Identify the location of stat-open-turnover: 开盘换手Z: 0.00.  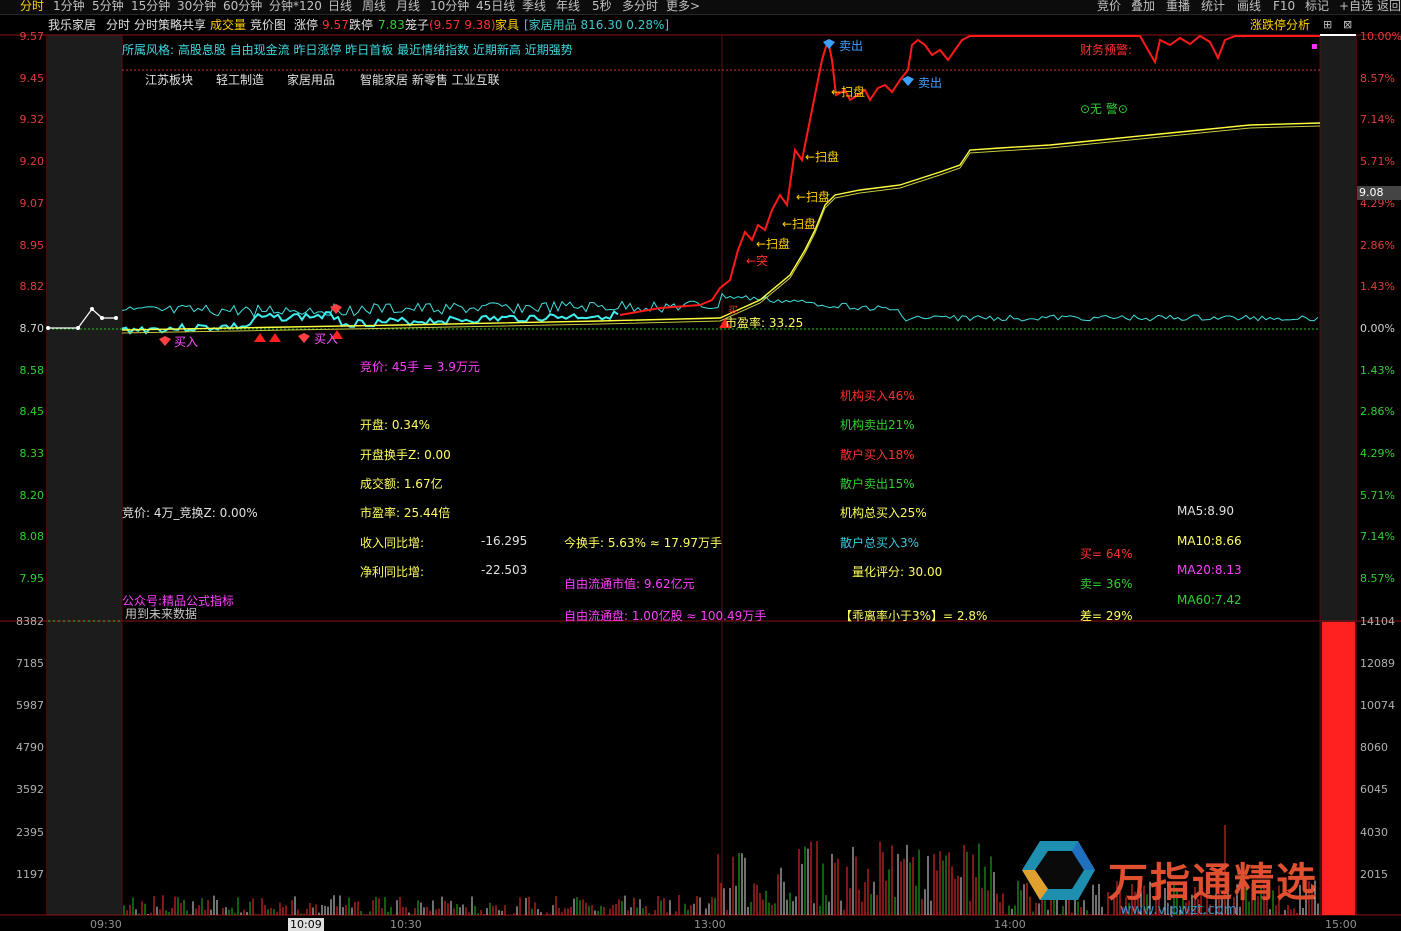
(405, 455).